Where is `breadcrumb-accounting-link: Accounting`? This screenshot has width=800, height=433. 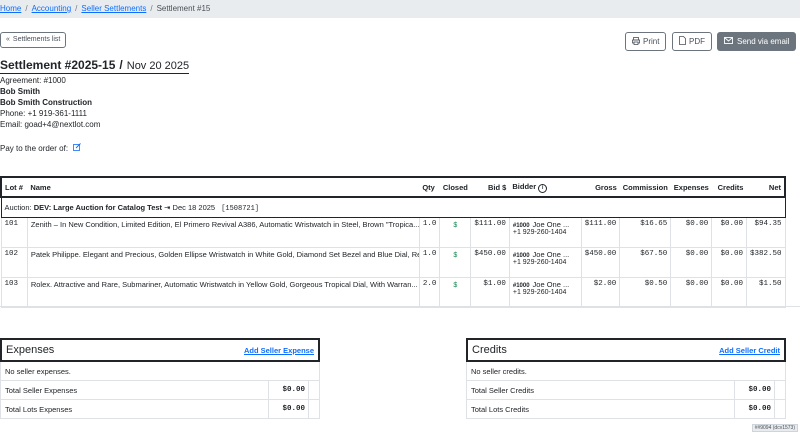
breadcrumb-accounting-link: Accounting is located at coordinates (52, 8).